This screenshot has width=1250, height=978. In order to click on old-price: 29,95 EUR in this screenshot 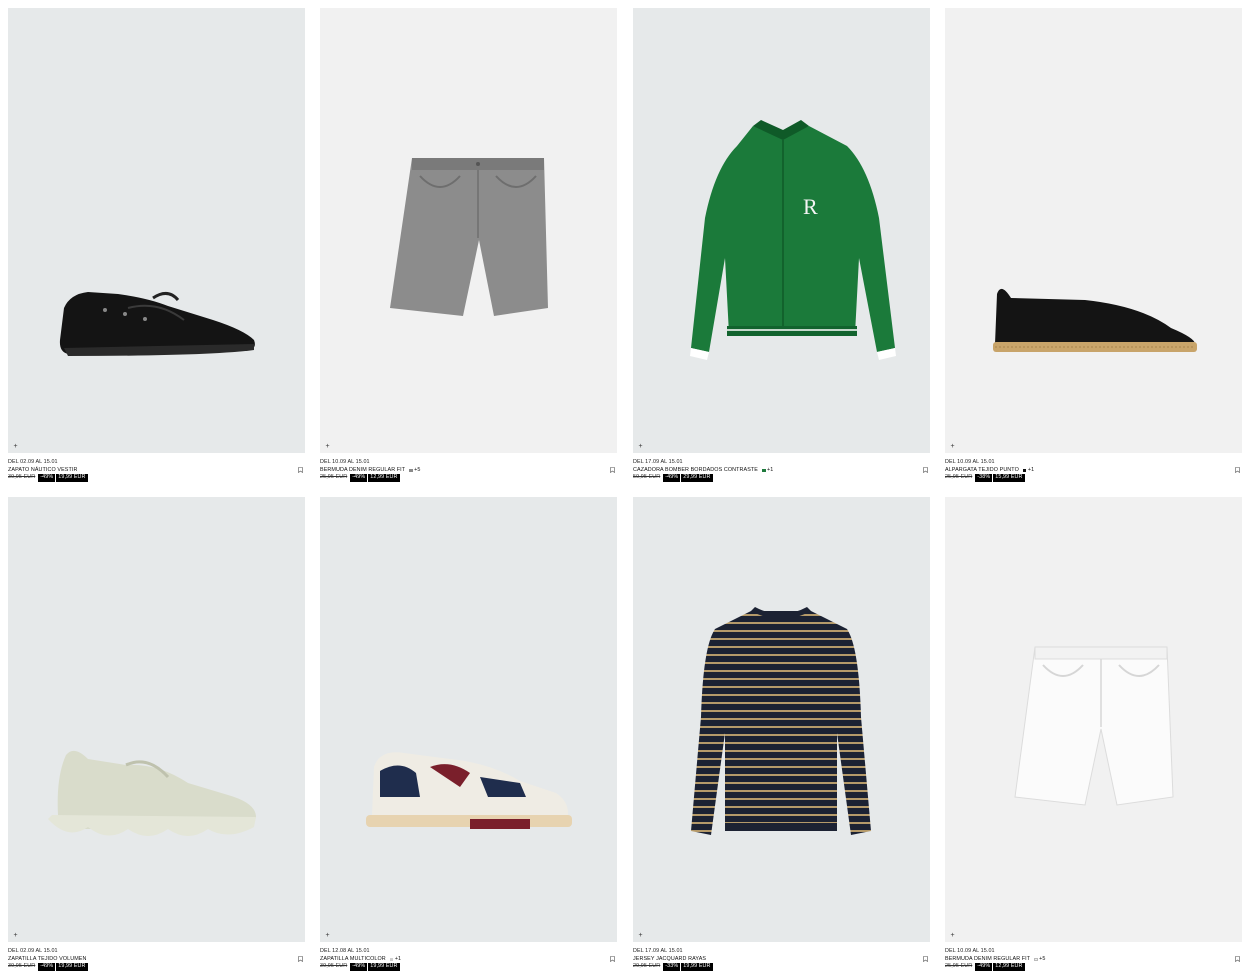, I will do `click(647, 966)`.